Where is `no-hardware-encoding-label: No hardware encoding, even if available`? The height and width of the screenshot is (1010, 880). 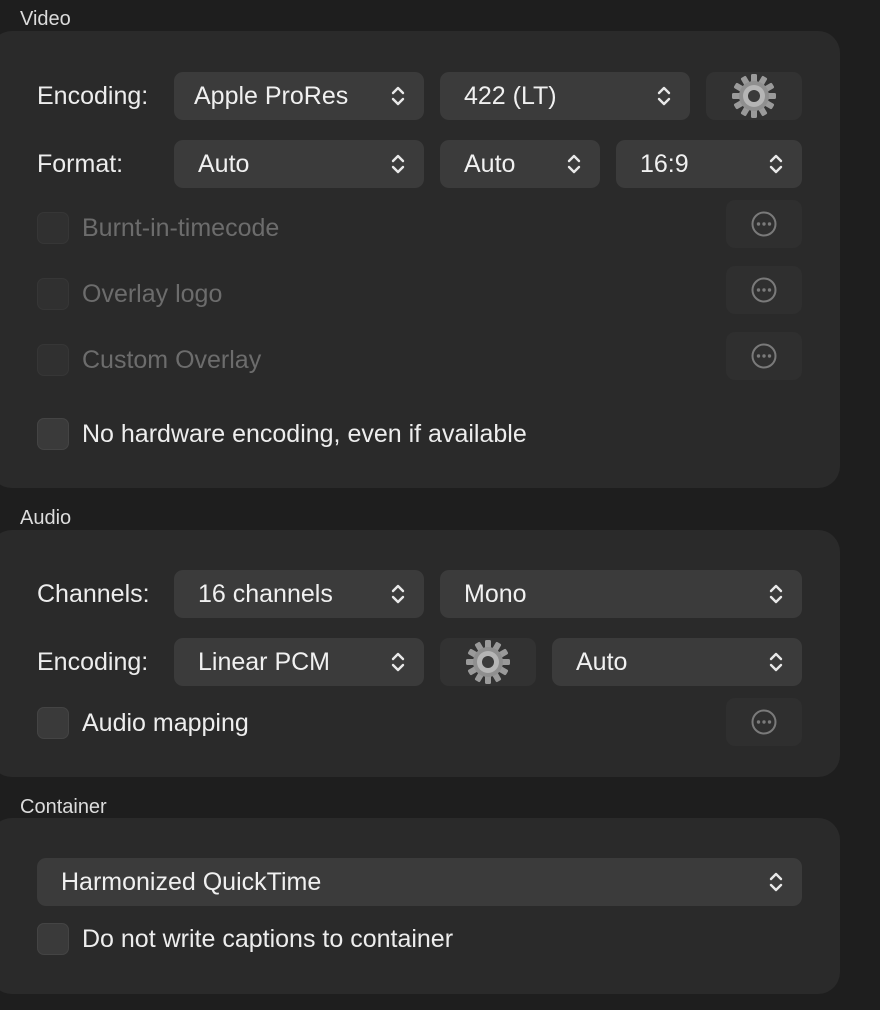
no-hardware-encoding-label: No hardware encoding, even if available is located at coordinates (304, 434).